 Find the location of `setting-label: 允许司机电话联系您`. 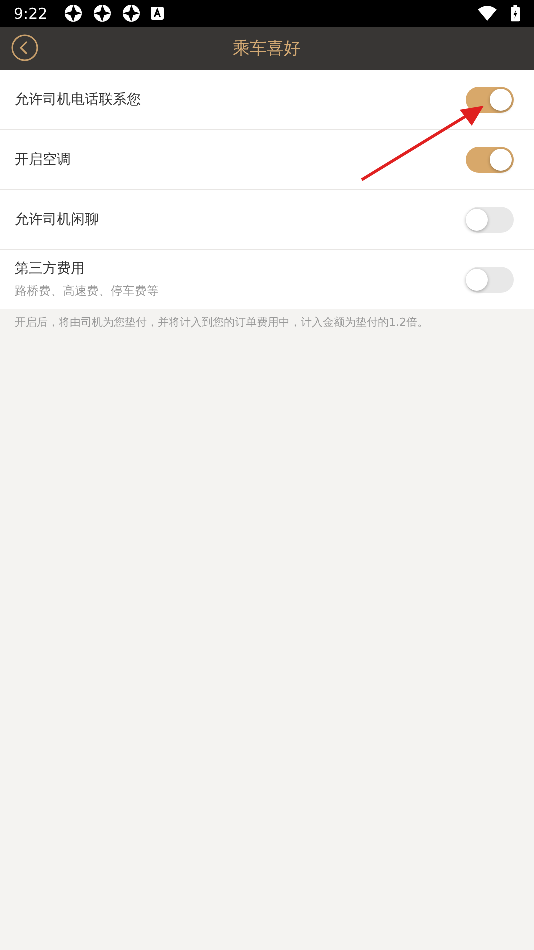

setting-label: 允许司机电话联系您 is located at coordinates (78, 99).